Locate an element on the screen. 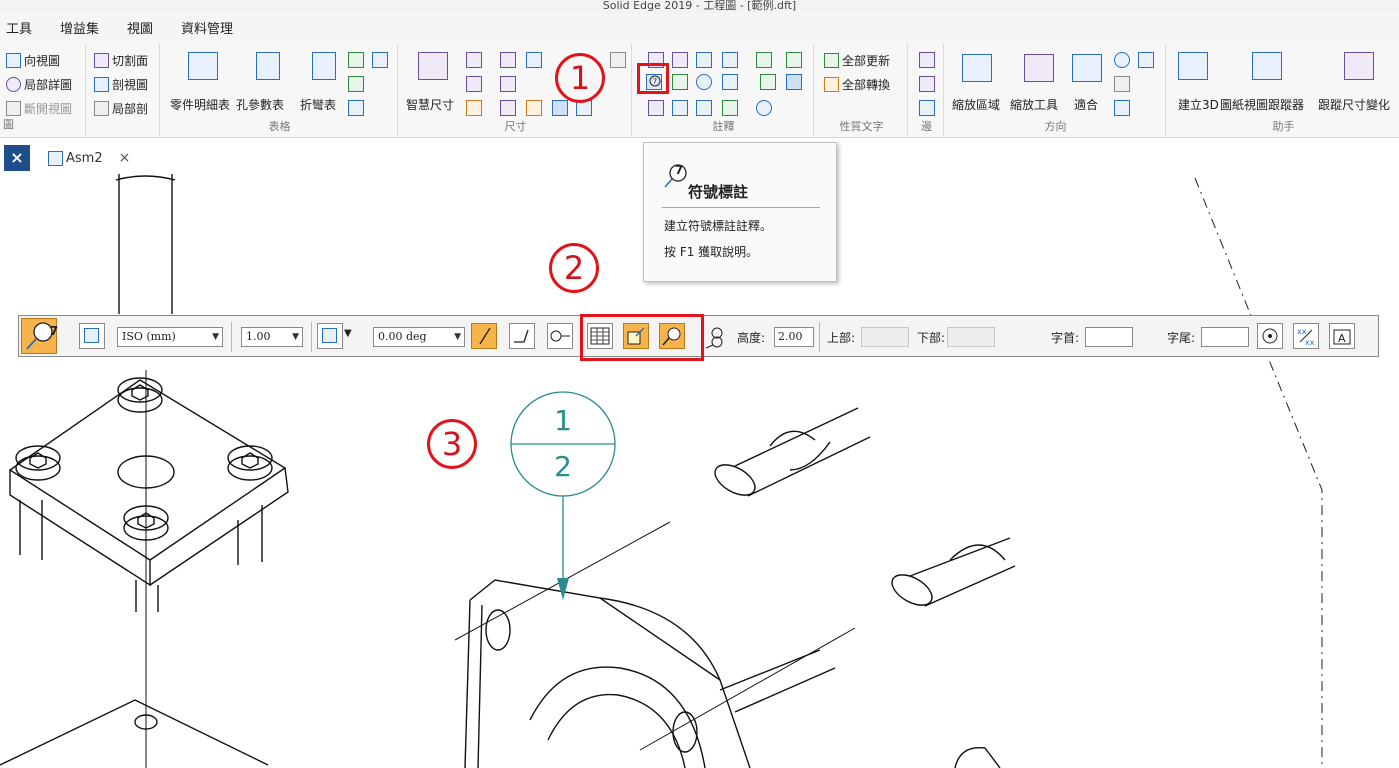  connector-icon is located at coordinates (730, 60).